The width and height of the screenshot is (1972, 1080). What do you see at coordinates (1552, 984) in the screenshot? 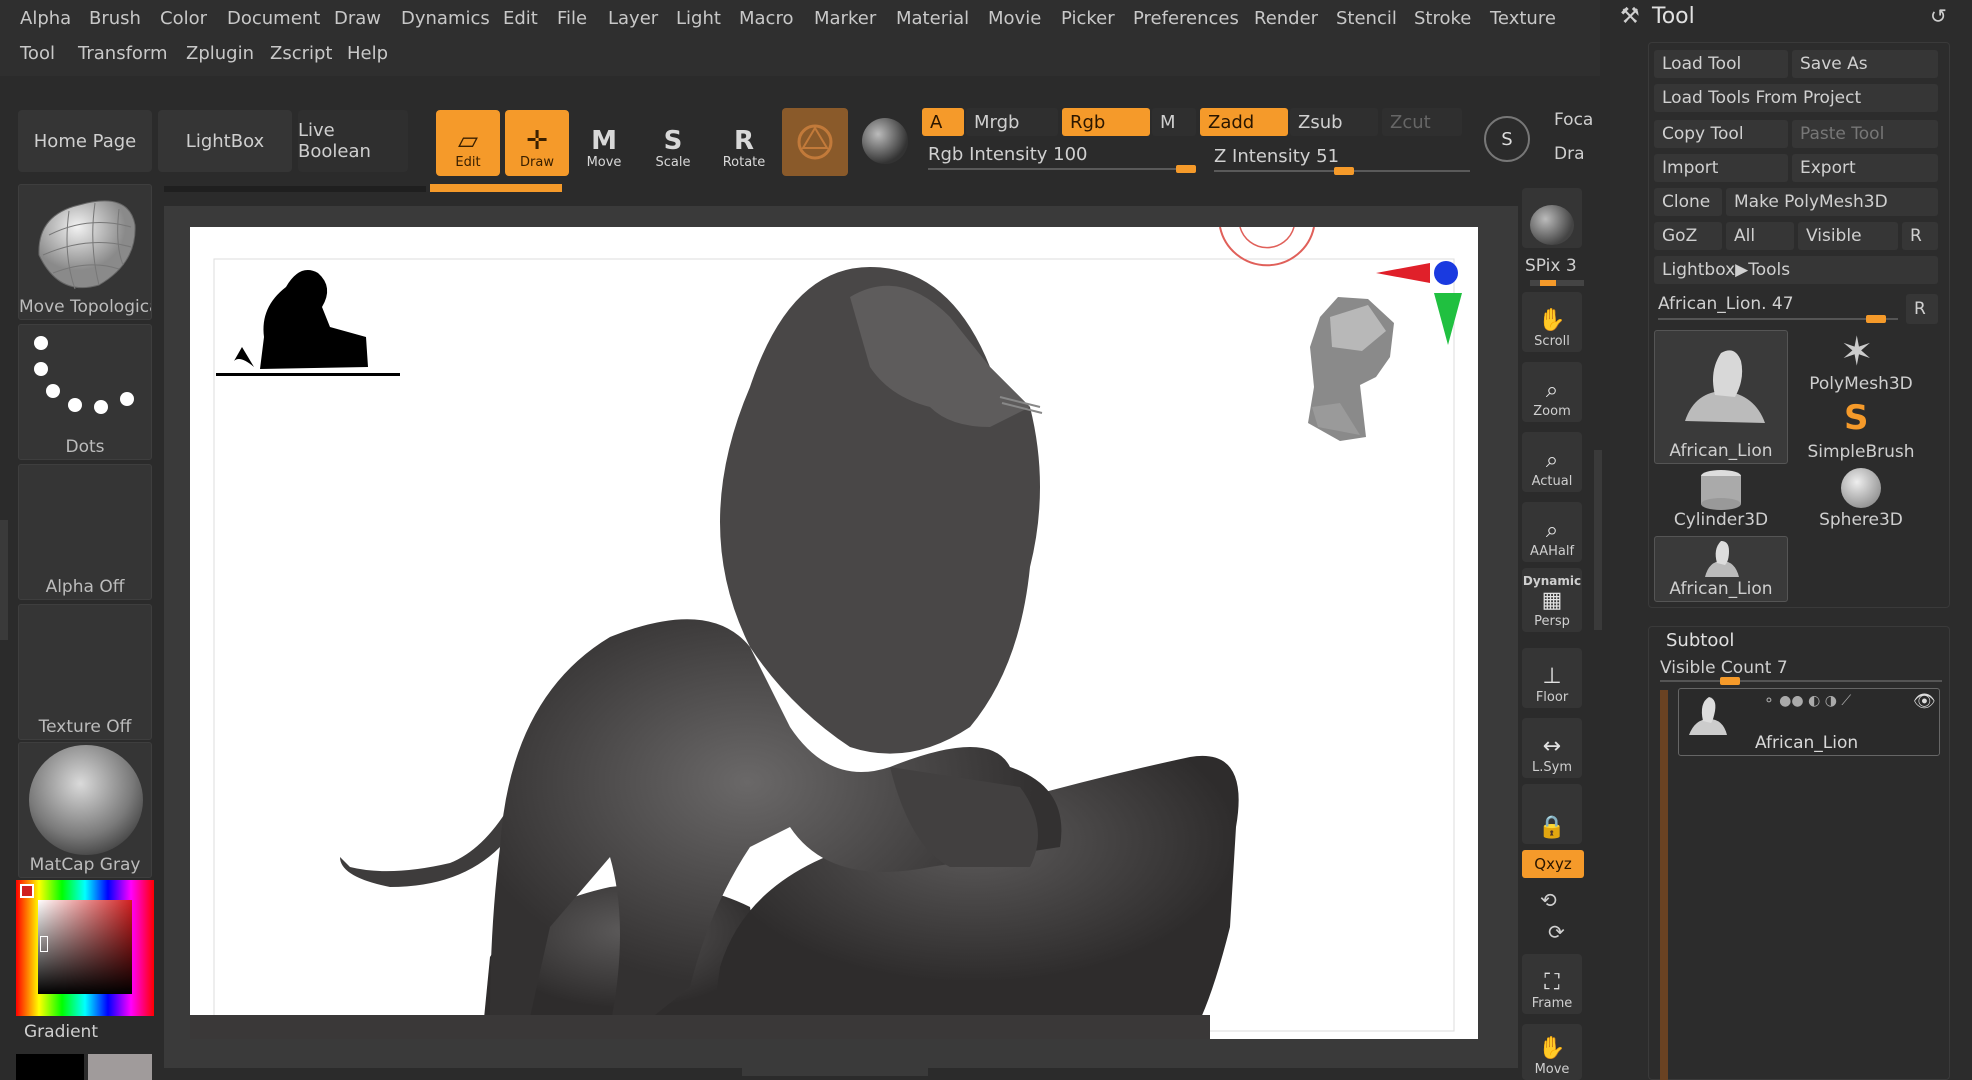
I see `frame-button: ⛶ Frame` at bounding box center [1552, 984].